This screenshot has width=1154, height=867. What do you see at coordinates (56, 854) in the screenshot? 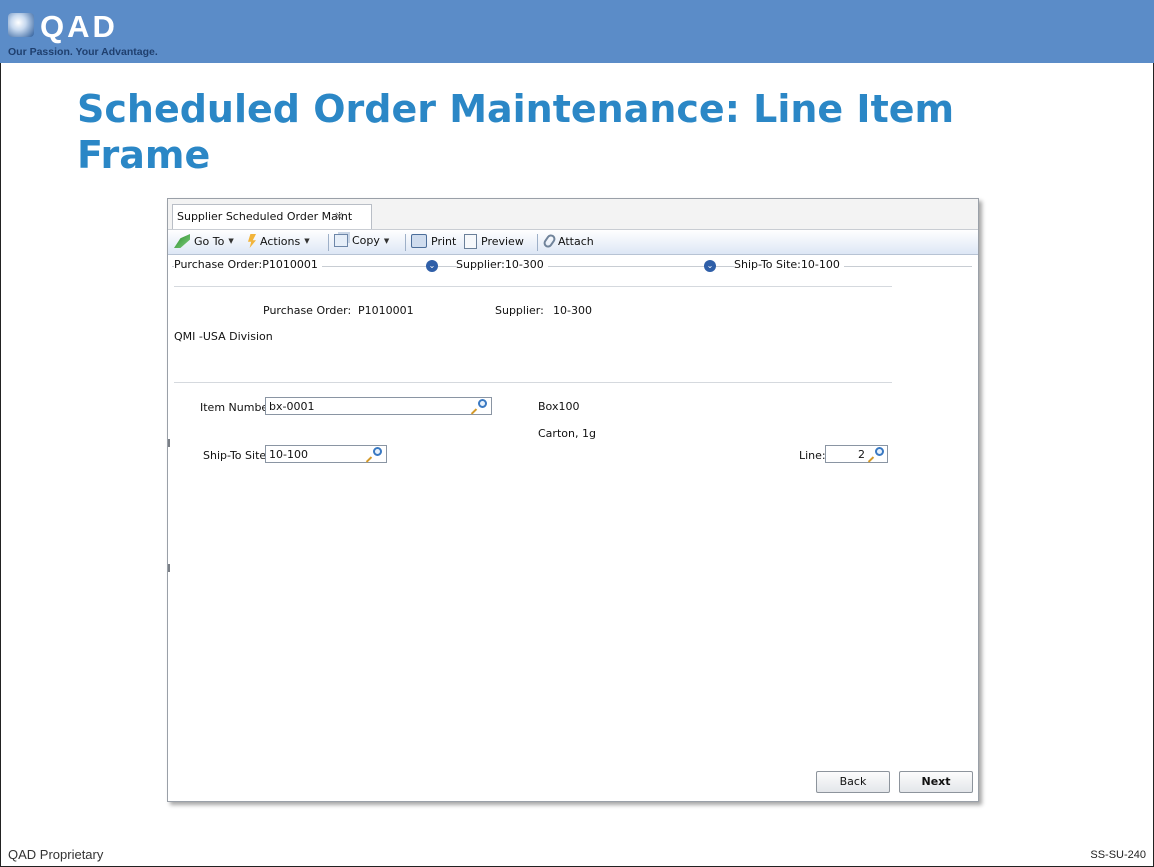
I see `footer-proprietary: QAD Proprietary` at bounding box center [56, 854].